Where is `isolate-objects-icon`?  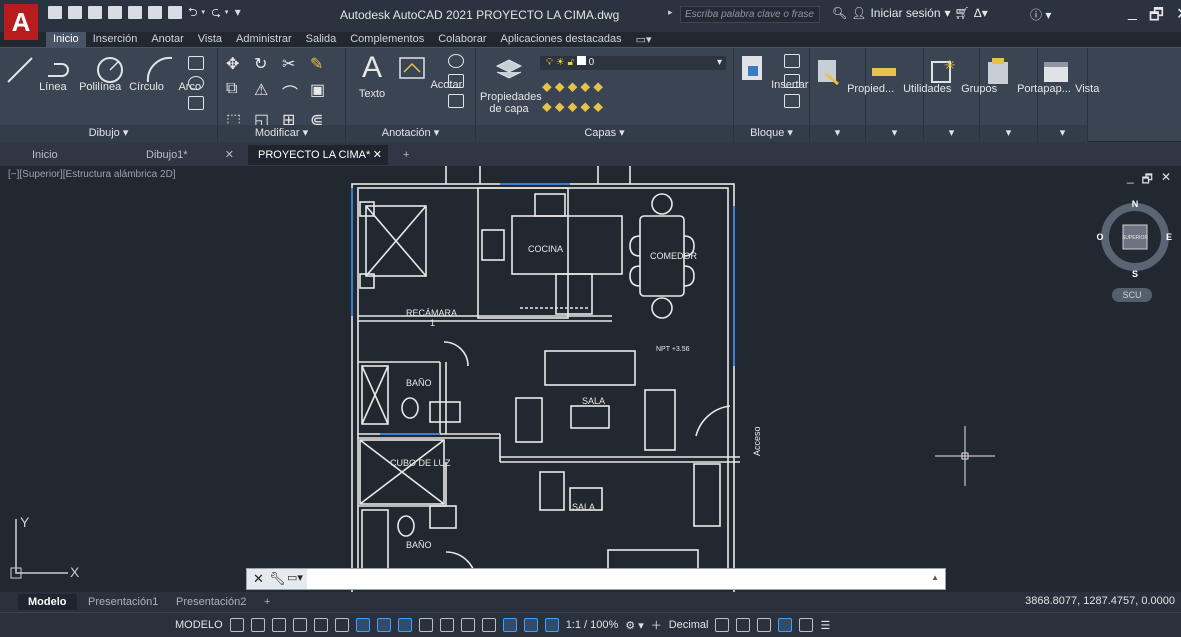 isolate-objects-icon is located at coordinates (764, 625).